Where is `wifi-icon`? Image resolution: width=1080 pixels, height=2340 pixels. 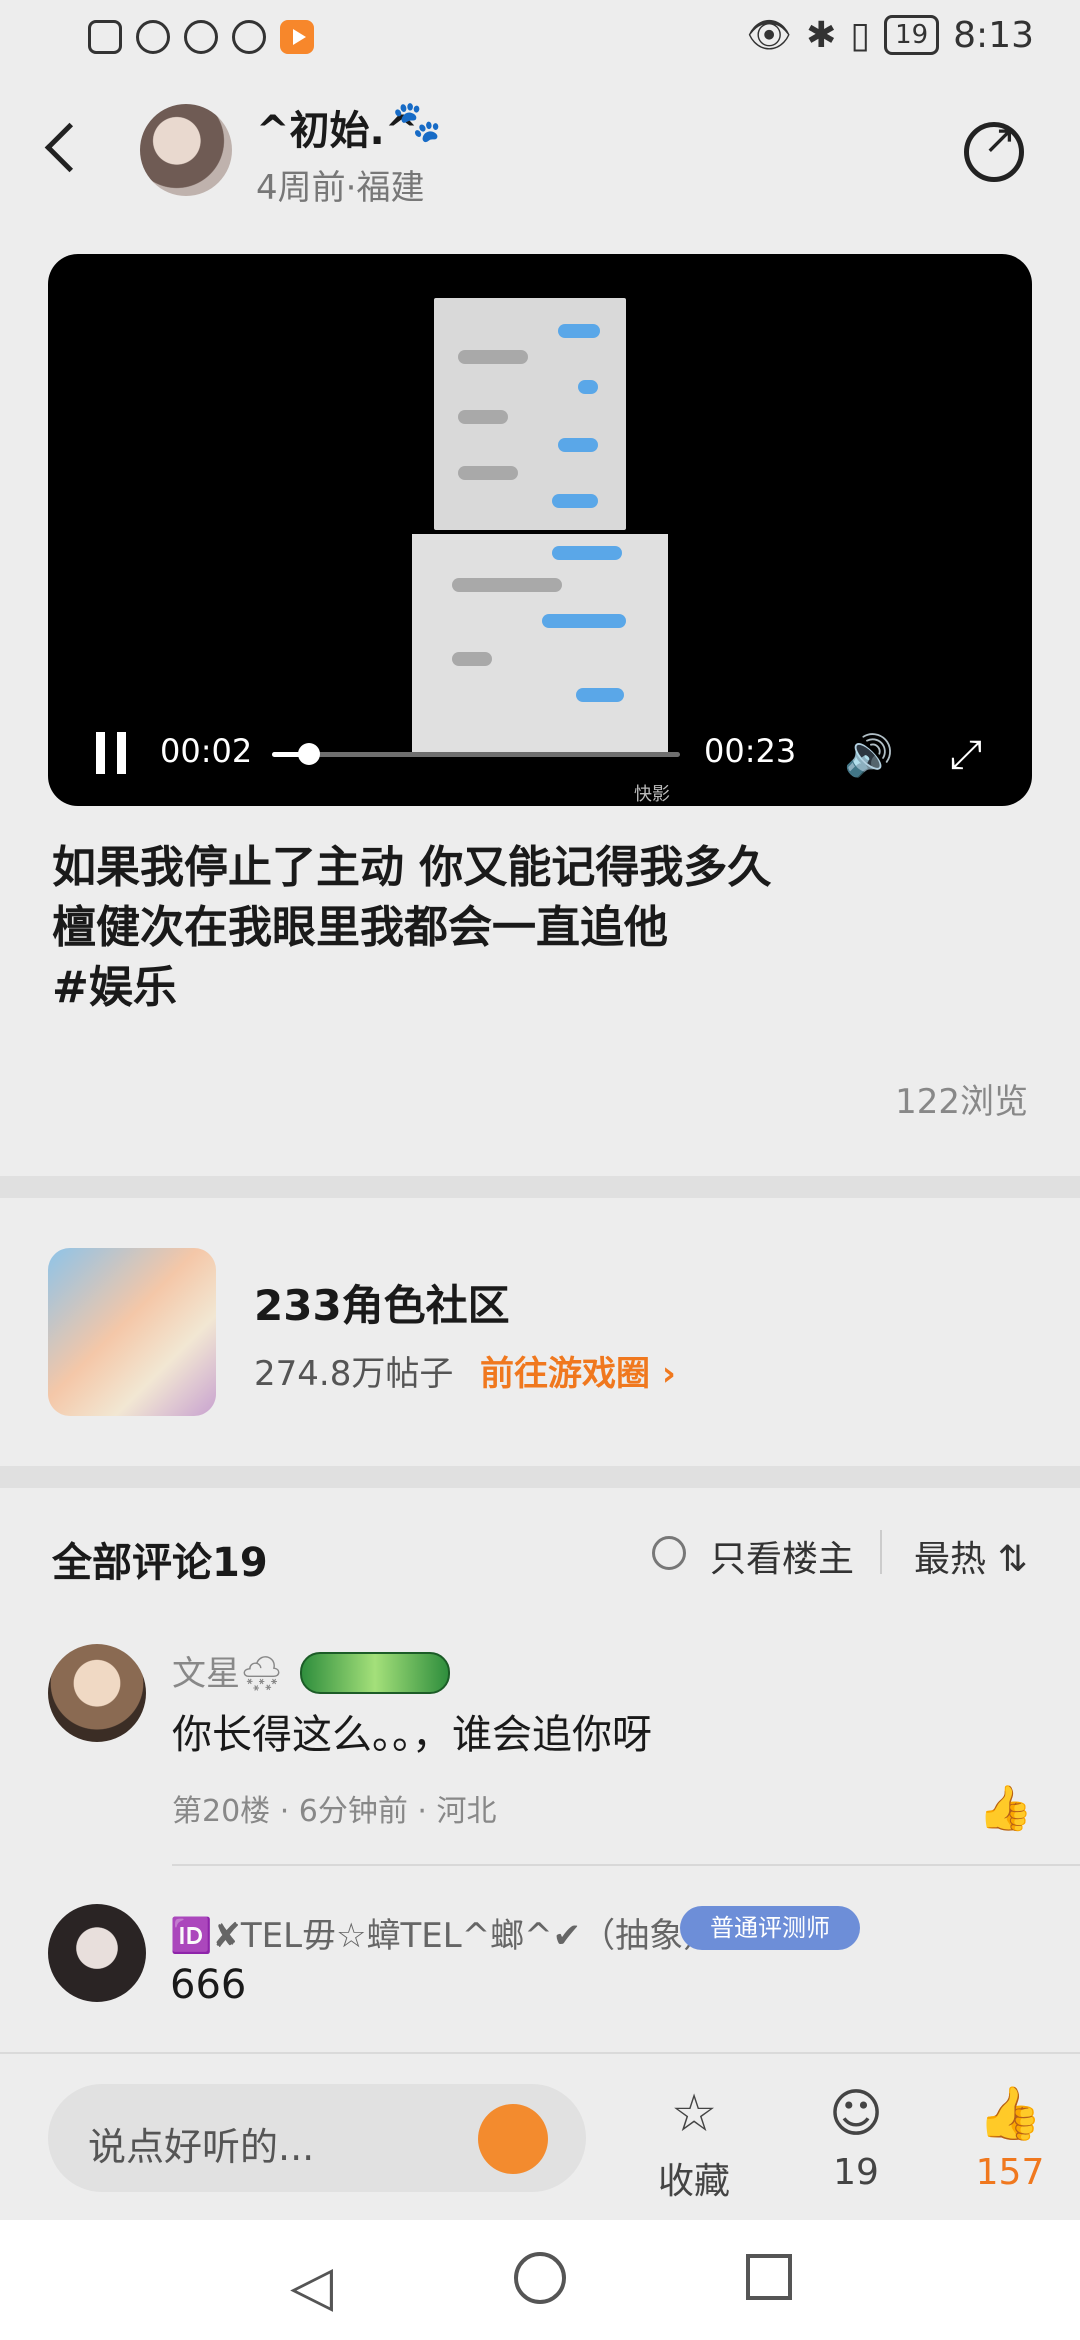
wifi-icon is located at coordinates (153, 37).